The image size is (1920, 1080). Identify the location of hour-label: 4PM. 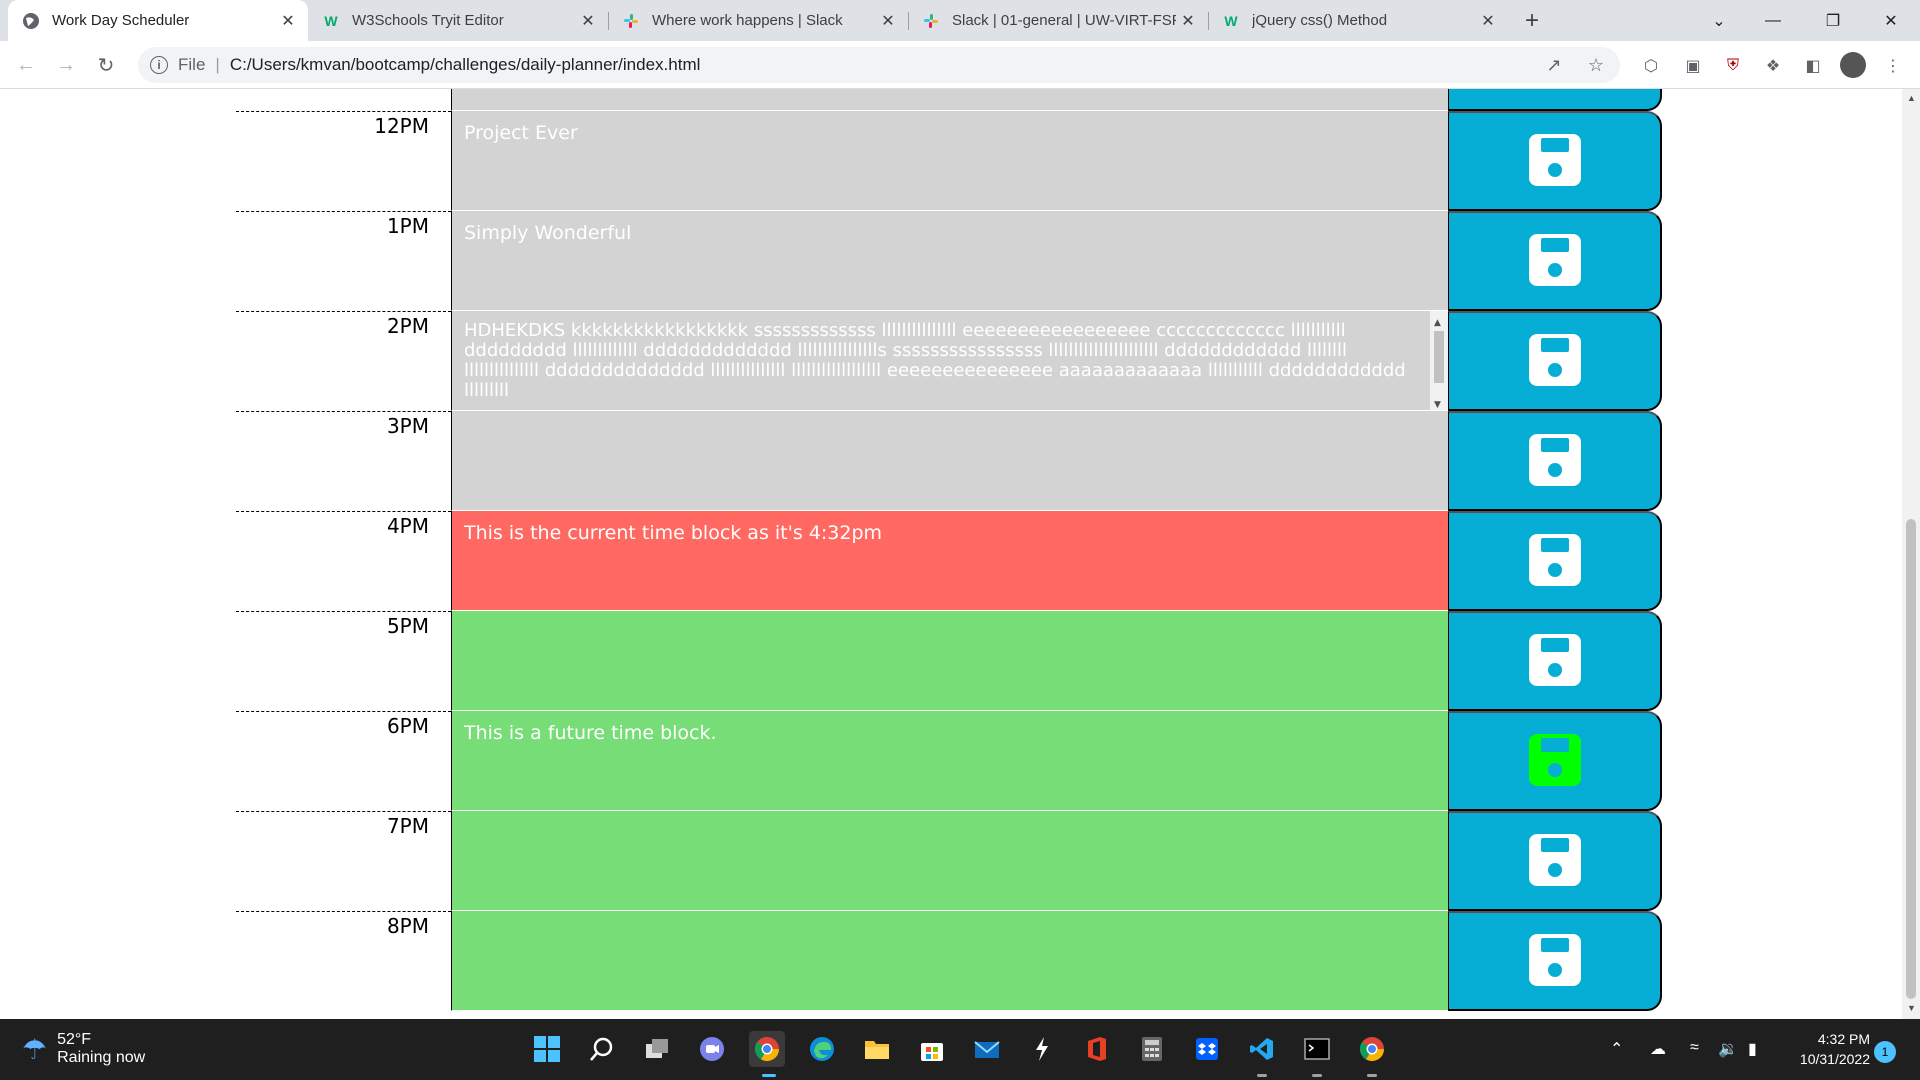
(343, 561).